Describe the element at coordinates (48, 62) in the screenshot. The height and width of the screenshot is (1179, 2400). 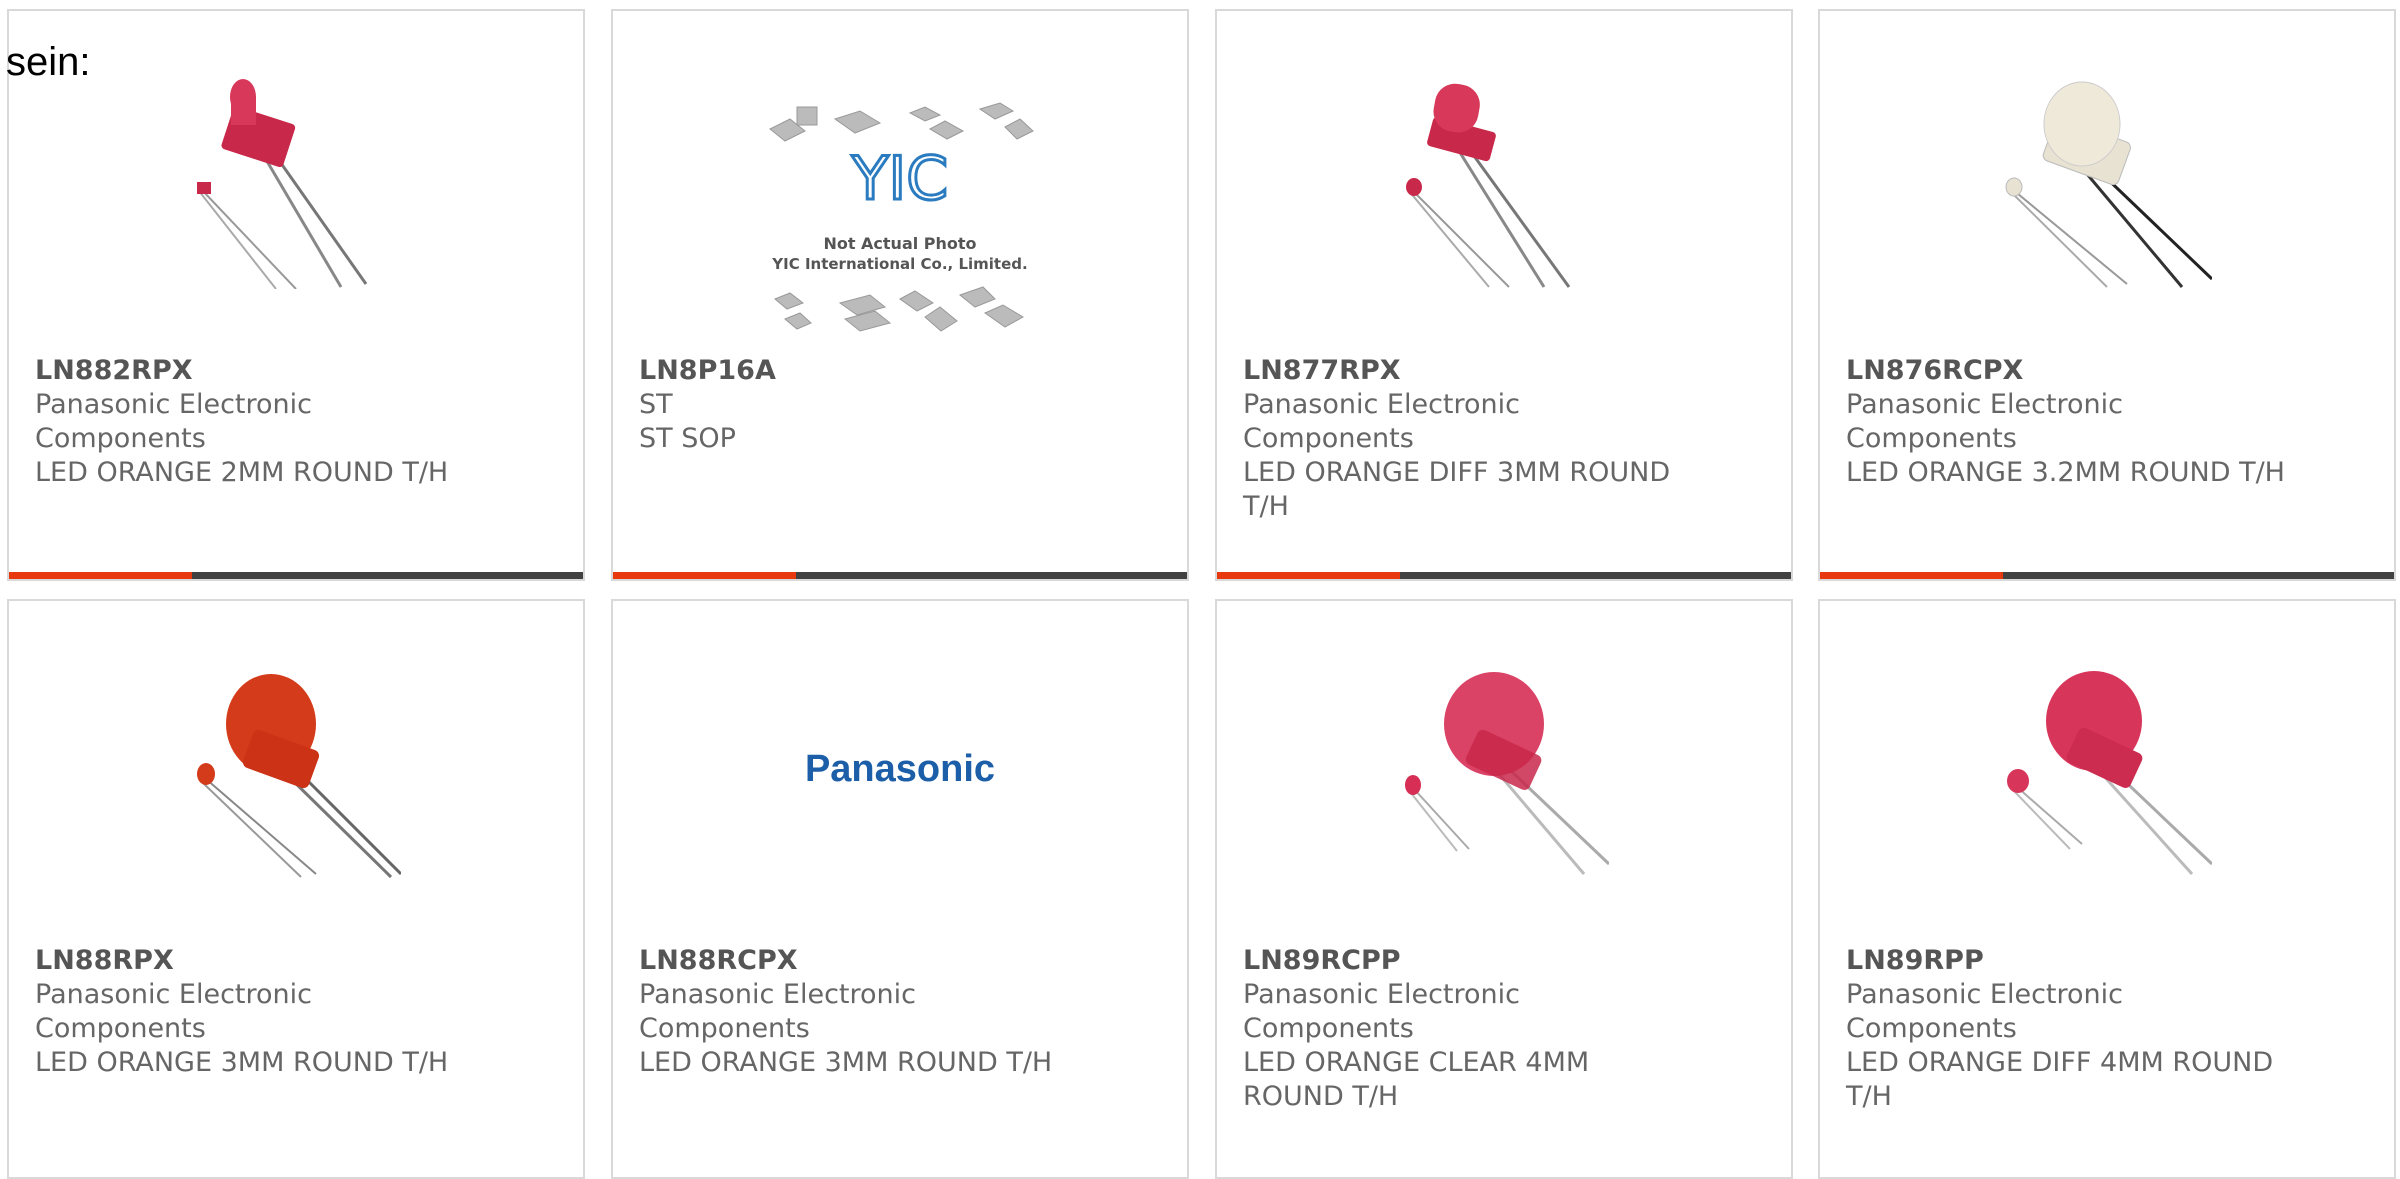
I see `intro-text: sein:` at that location.